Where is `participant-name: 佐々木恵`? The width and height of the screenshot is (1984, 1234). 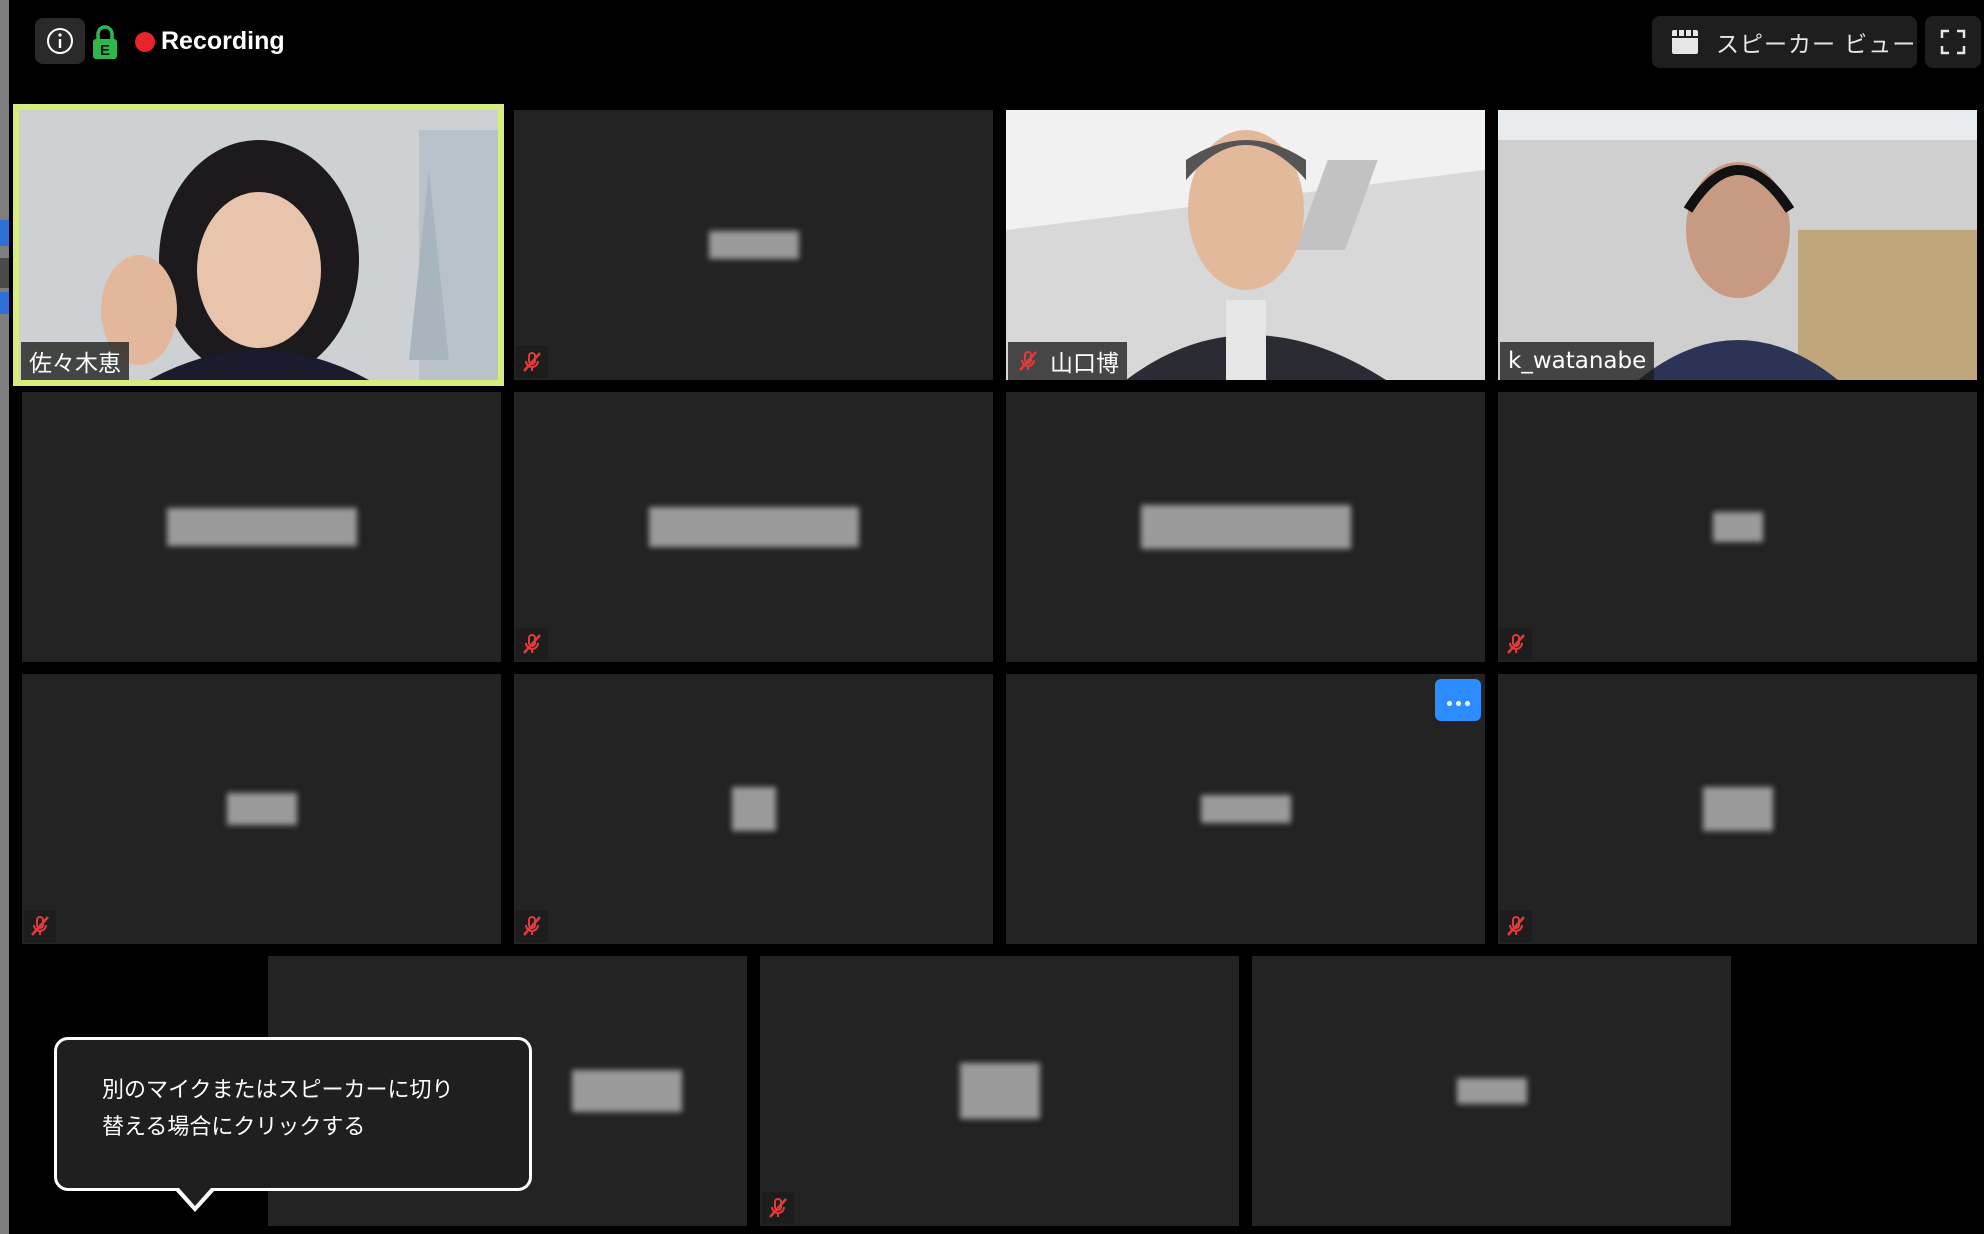 participant-name: 佐々木恵 is located at coordinates (75, 364).